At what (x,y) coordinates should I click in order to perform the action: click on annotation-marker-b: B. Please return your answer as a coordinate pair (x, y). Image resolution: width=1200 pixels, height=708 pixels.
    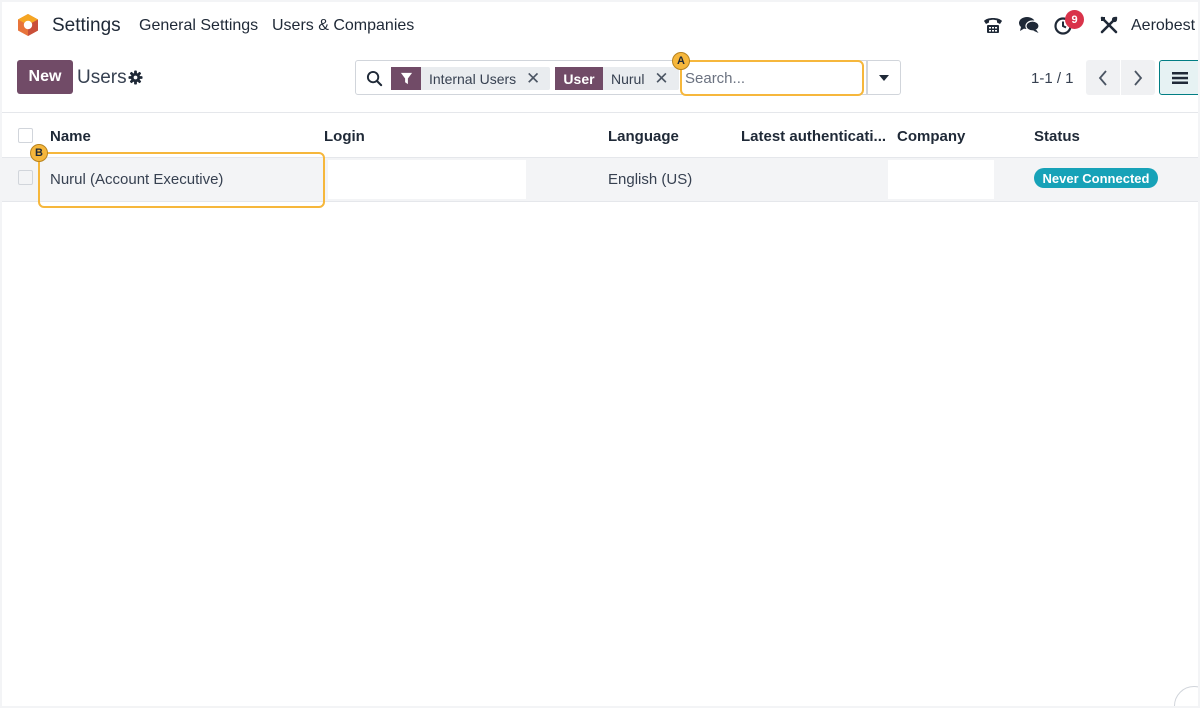
    Looking at the image, I should click on (39, 153).